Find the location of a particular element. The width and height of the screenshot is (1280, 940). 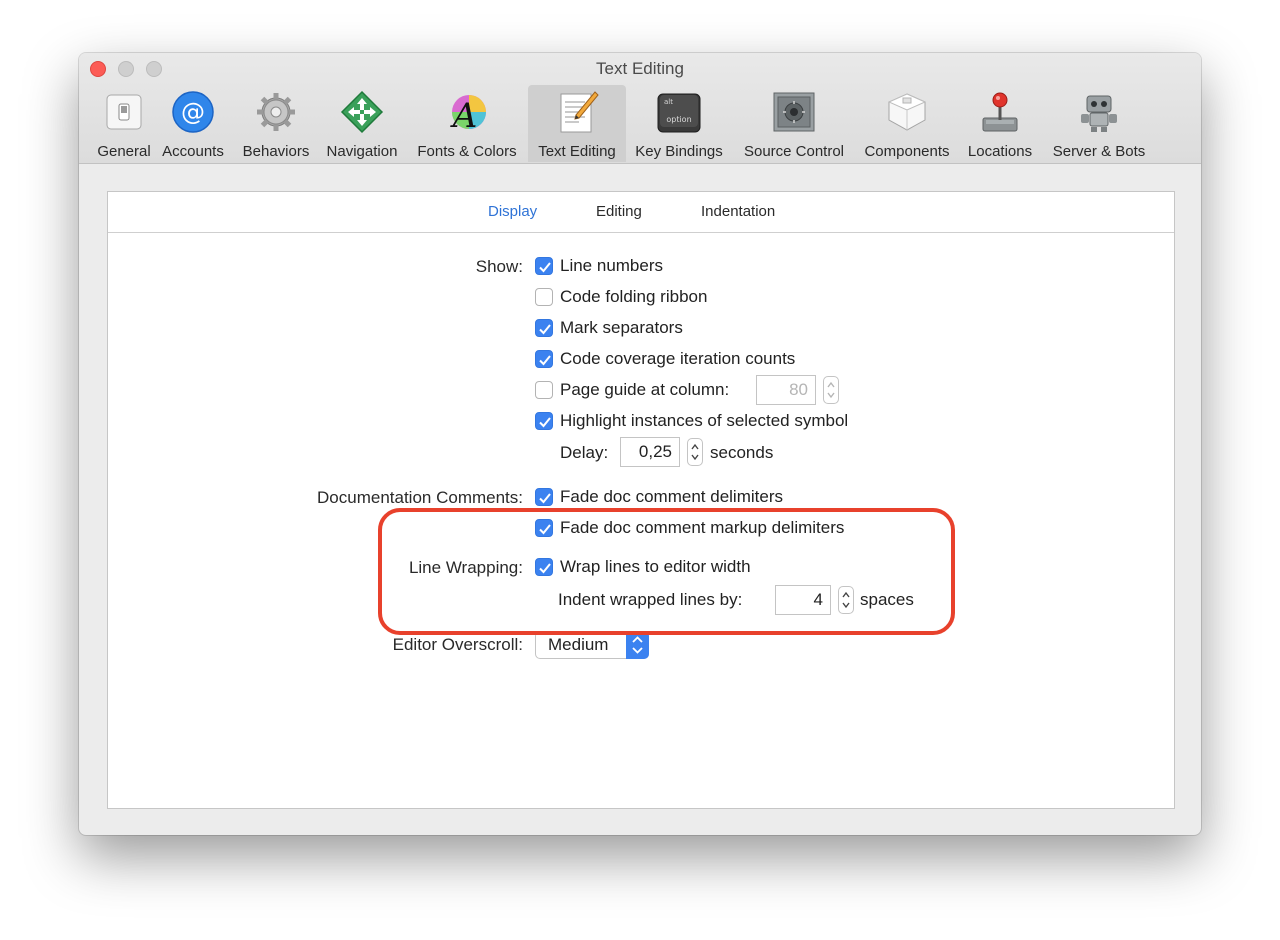

toolbar-item-components: Components is located at coordinates (907, 123).